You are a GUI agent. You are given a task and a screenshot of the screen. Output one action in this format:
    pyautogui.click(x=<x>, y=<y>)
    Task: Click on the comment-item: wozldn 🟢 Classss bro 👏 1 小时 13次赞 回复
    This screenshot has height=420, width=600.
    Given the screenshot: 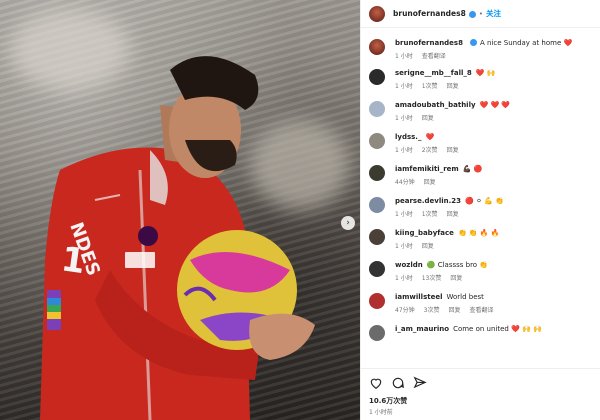 What is the action you would take?
    pyautogui.click(x=483, y=271)
    